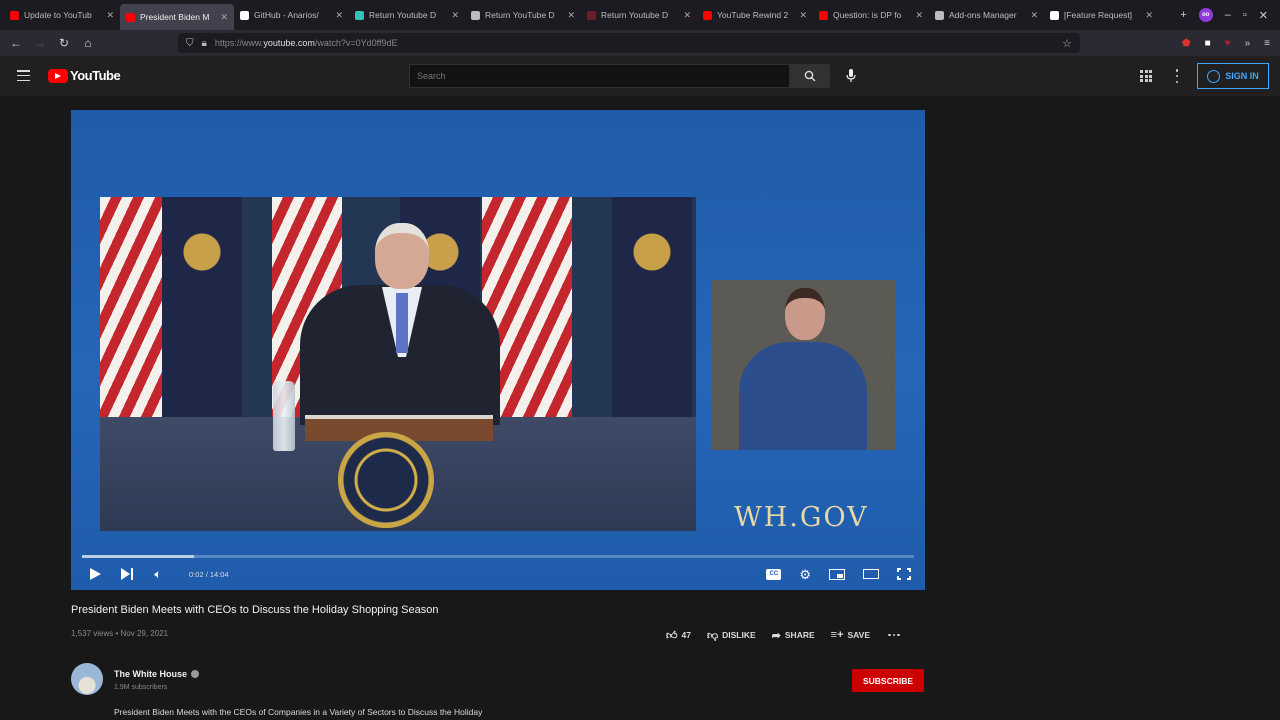 This screenshot has height=720, width=1280. I want to click on presidential-flag, so click(652, 307).